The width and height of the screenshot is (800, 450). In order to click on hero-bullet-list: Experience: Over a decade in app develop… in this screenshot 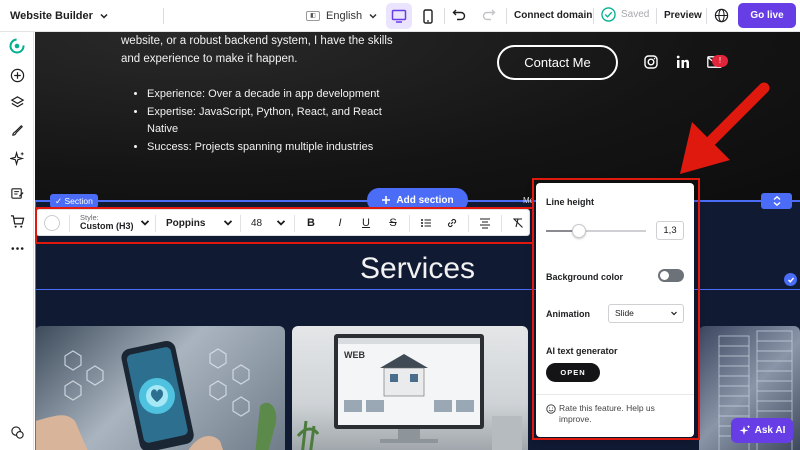, I will do `click(280, 121)`.